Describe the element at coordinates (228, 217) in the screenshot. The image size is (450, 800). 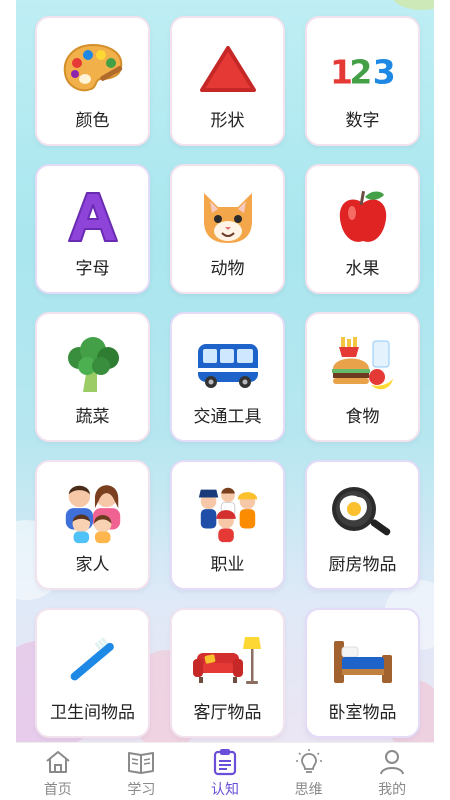
I see `cat-face-icon` at that location.